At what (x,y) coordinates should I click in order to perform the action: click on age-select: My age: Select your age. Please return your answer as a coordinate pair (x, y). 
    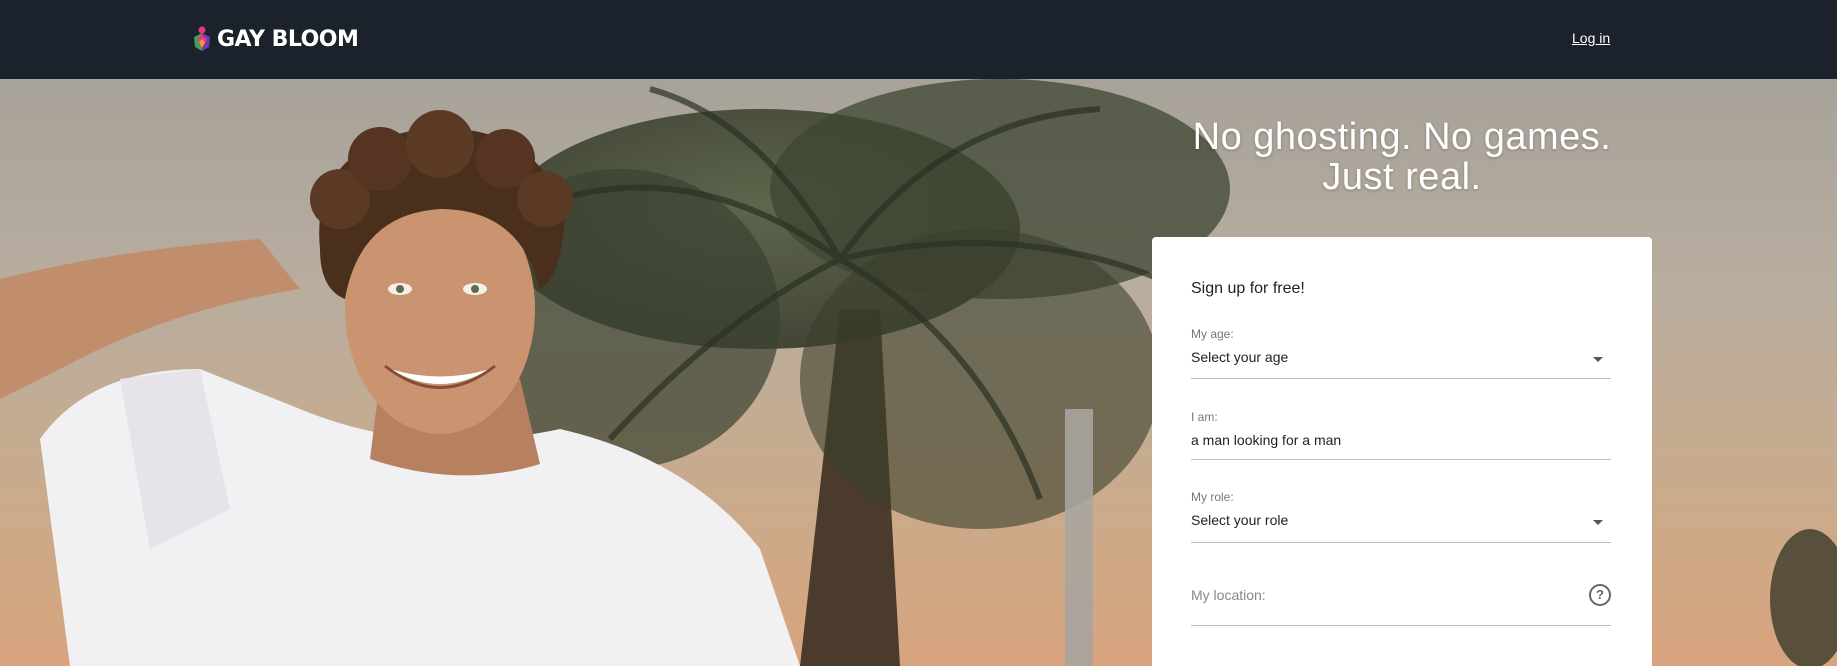
    Looking at the image, I should click on (1401, 353).